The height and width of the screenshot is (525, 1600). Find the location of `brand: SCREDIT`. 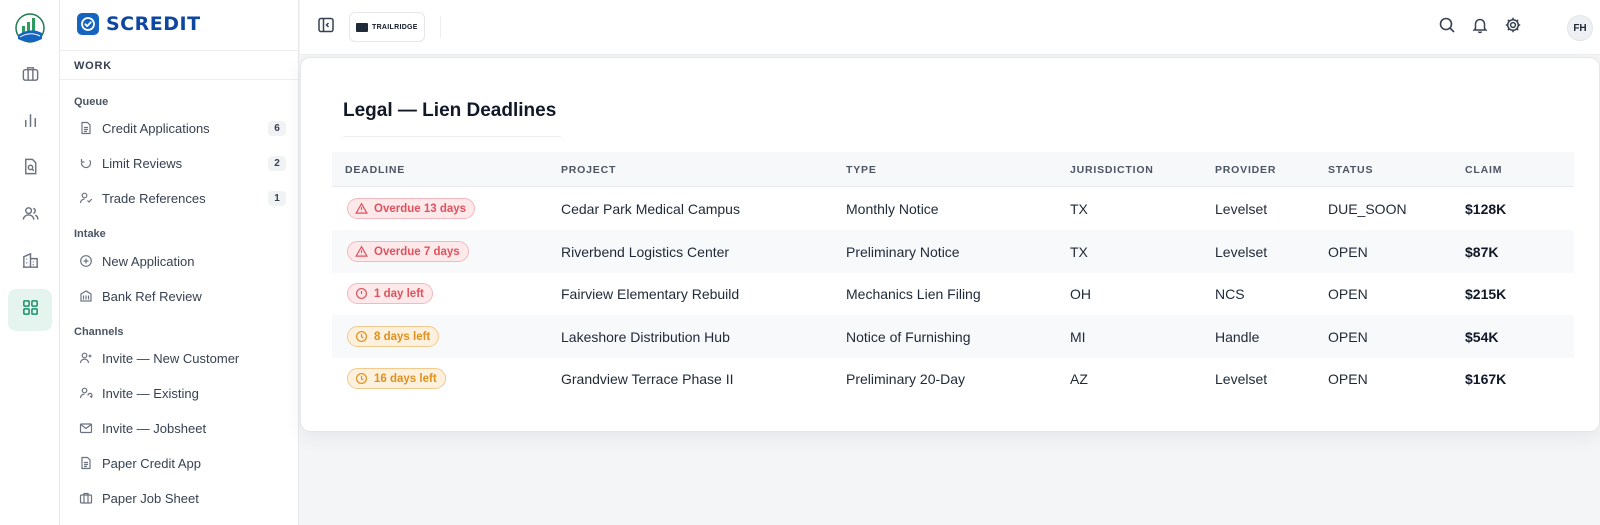

brand: SCREDIT is located at coordinates (139, 24).